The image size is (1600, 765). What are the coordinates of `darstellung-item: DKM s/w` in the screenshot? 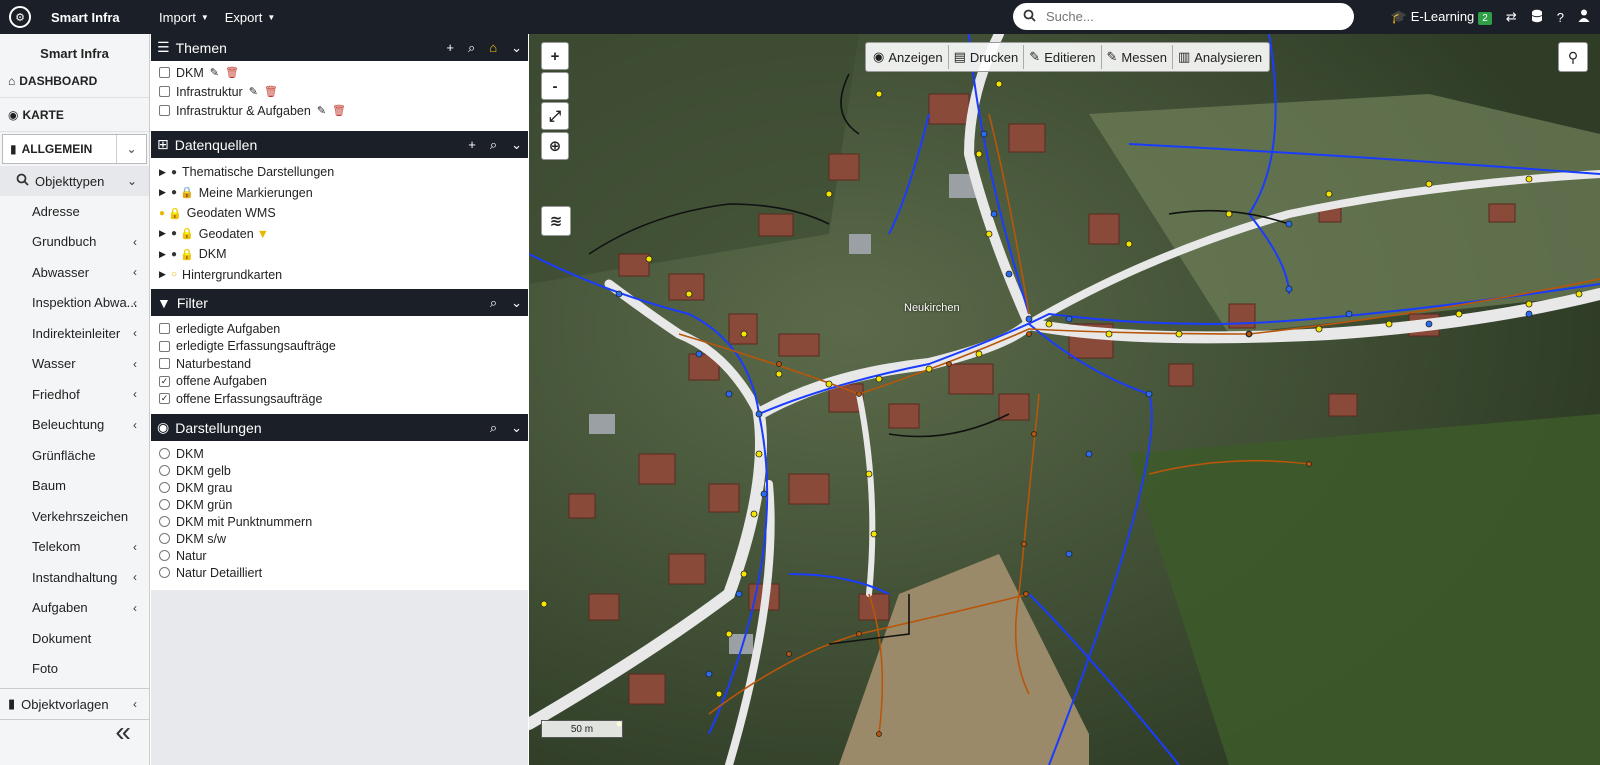 It's located at (339, 538).